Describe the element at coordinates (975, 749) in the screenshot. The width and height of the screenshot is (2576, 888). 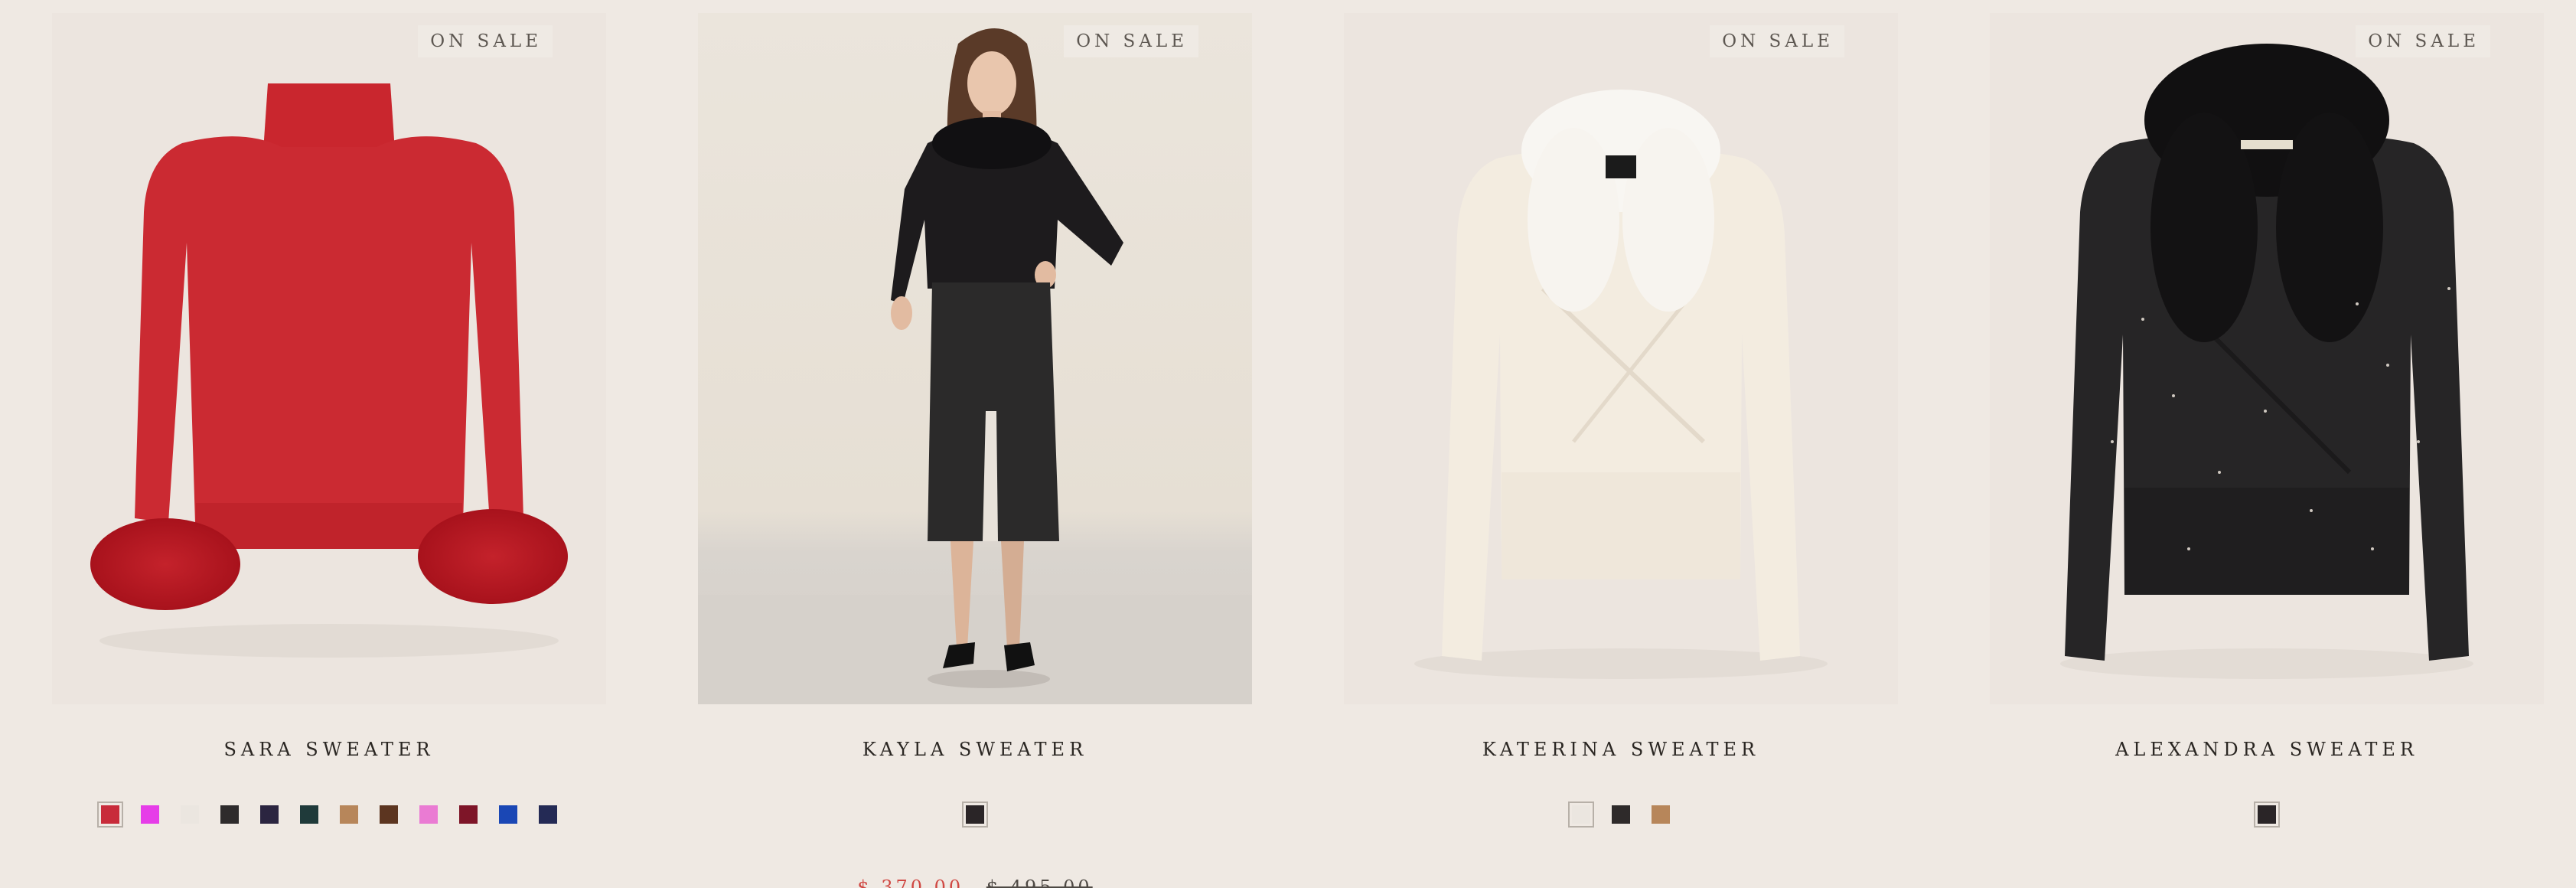
I see `product-name: KAYLA SWEATER` at that location.